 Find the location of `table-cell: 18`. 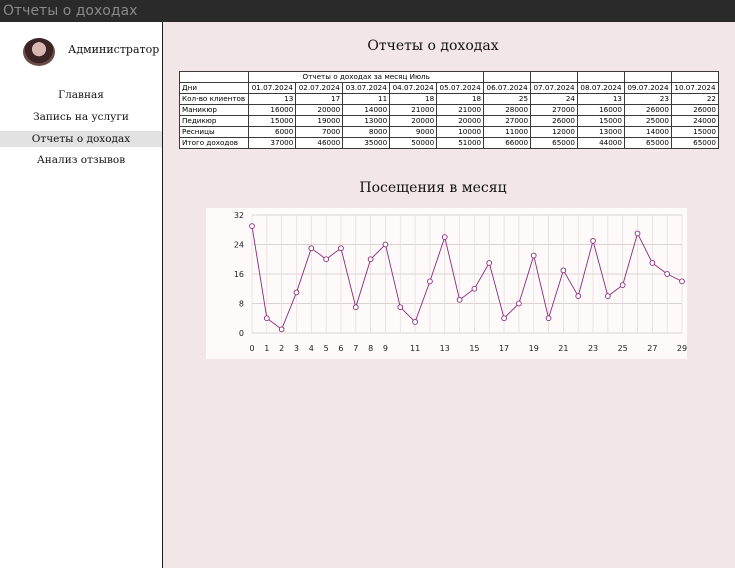

table-cell: 18 is located at coordinates (460, 99).